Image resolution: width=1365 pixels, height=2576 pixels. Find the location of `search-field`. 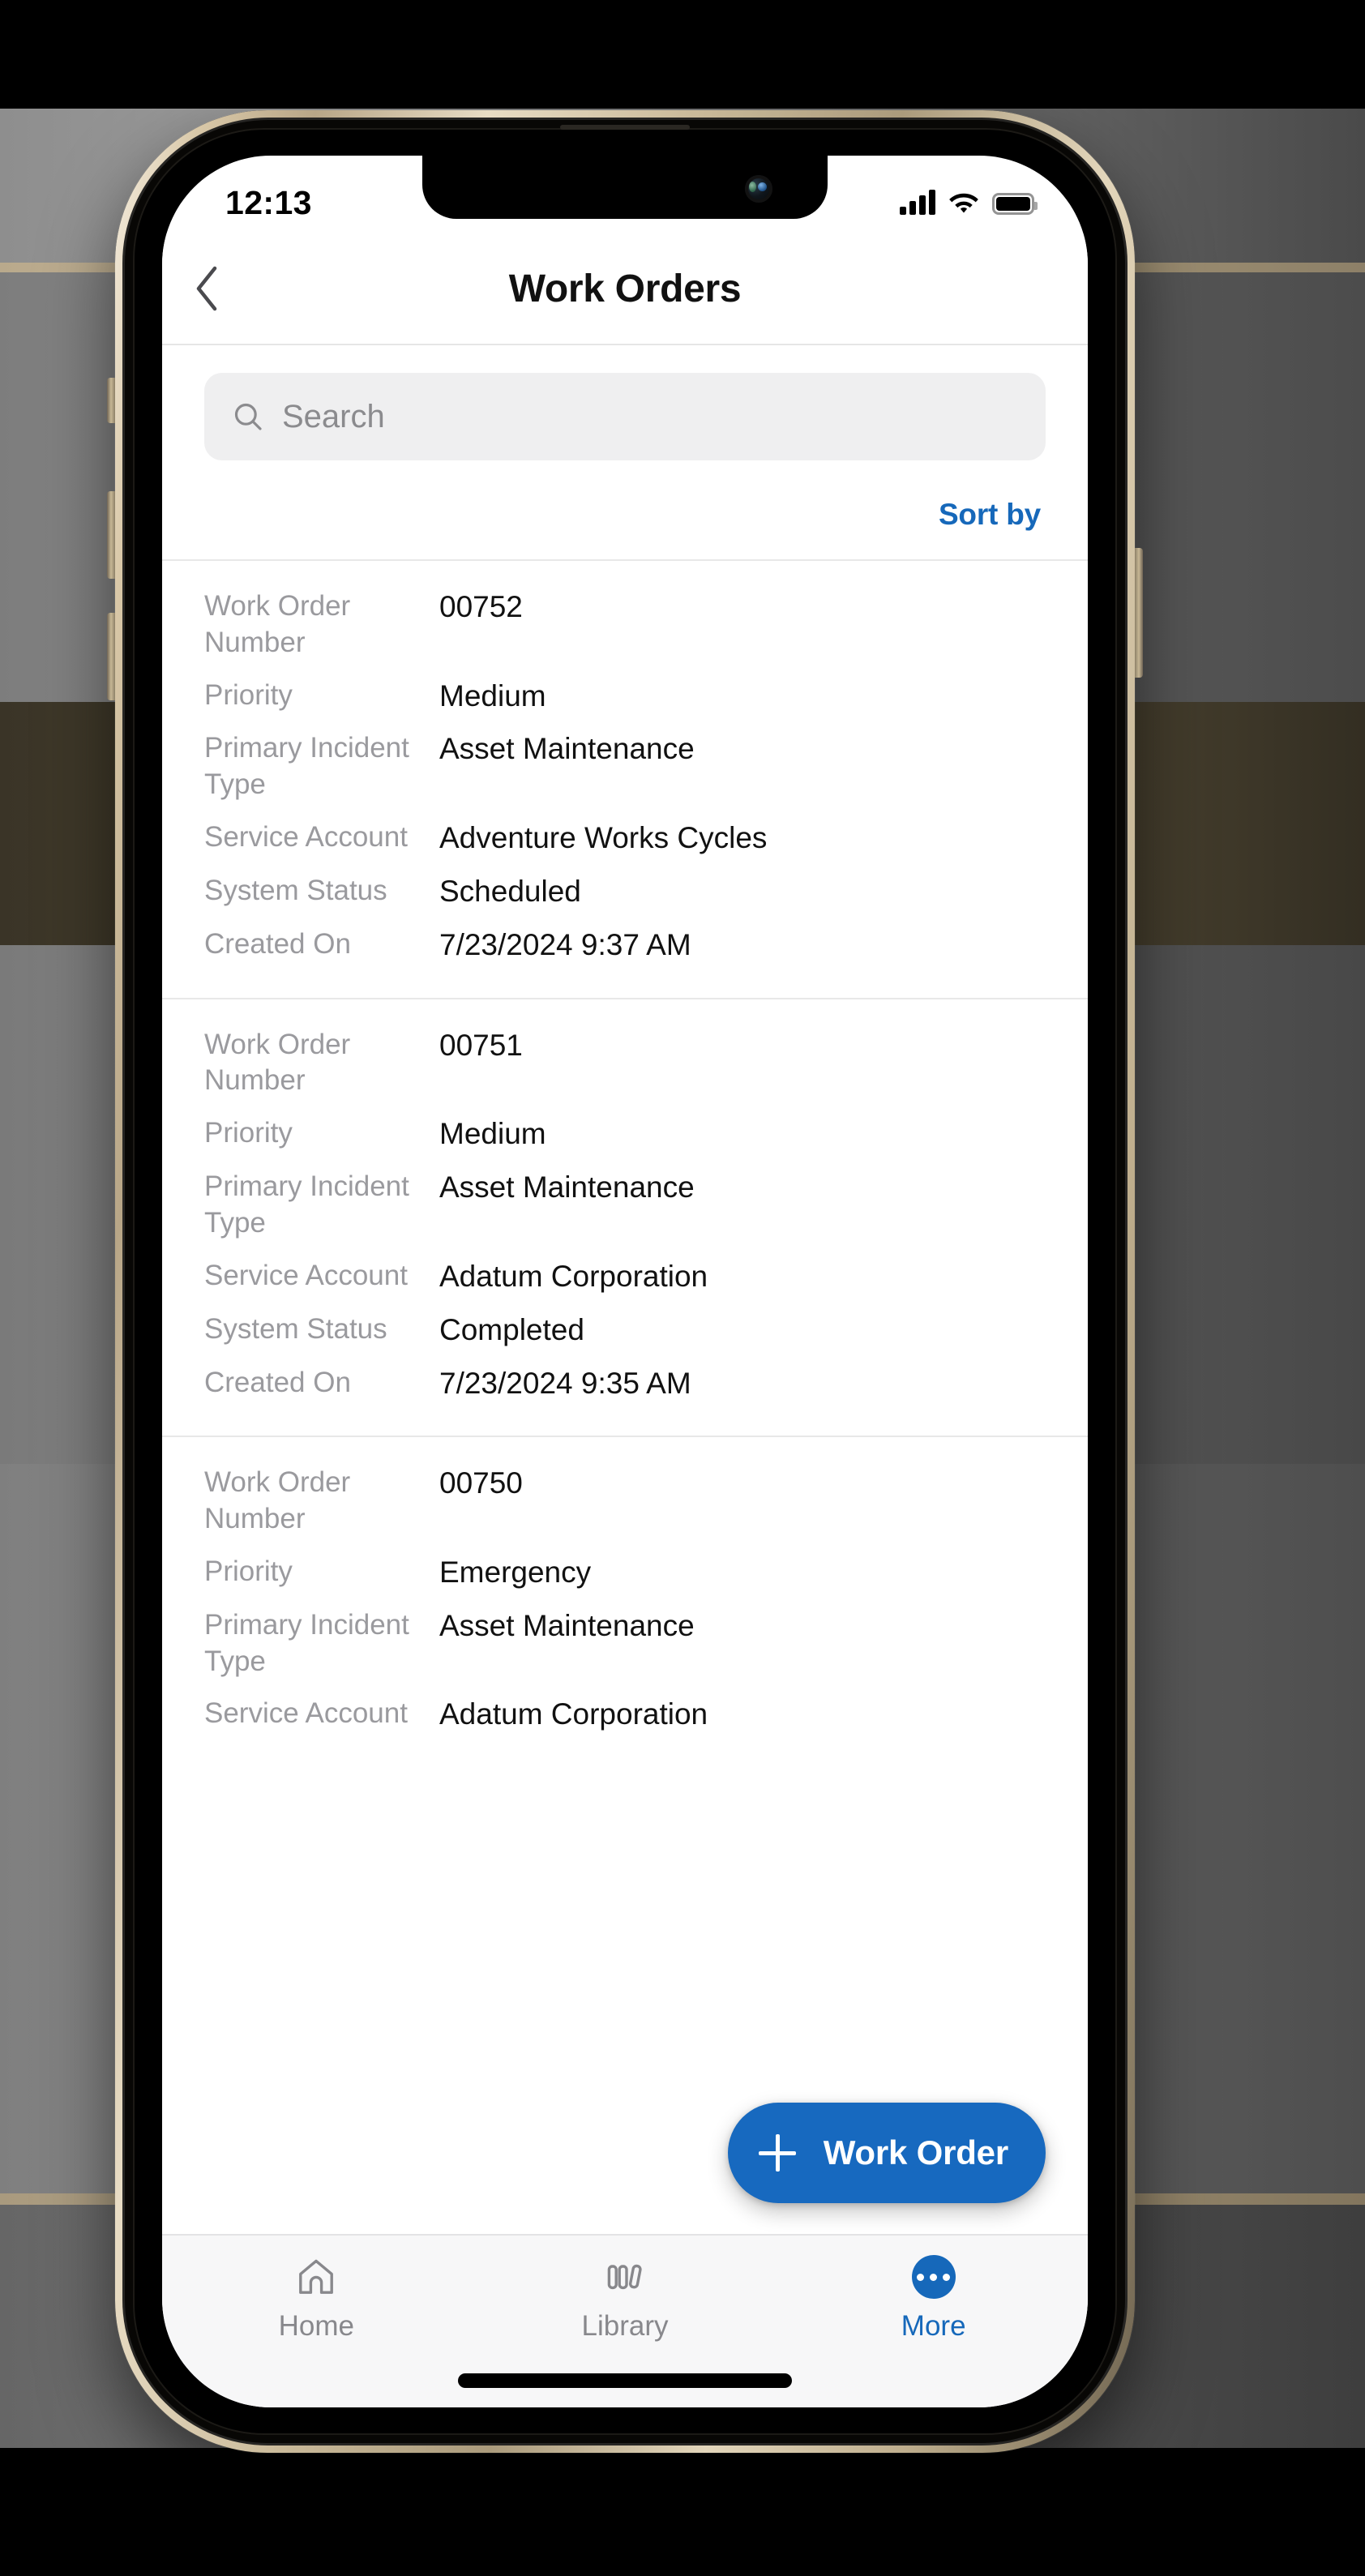

search-field is located at coordinates (625, 416).